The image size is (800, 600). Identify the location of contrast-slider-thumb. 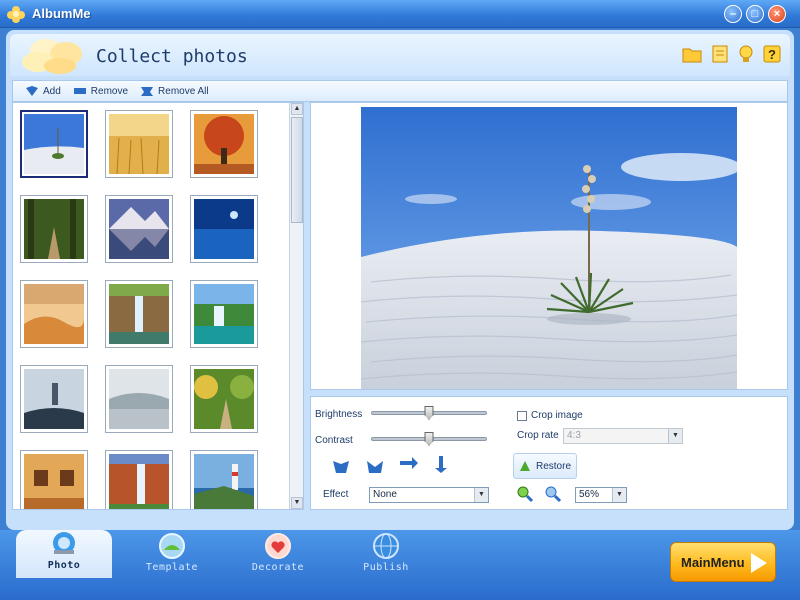
(429, 439).